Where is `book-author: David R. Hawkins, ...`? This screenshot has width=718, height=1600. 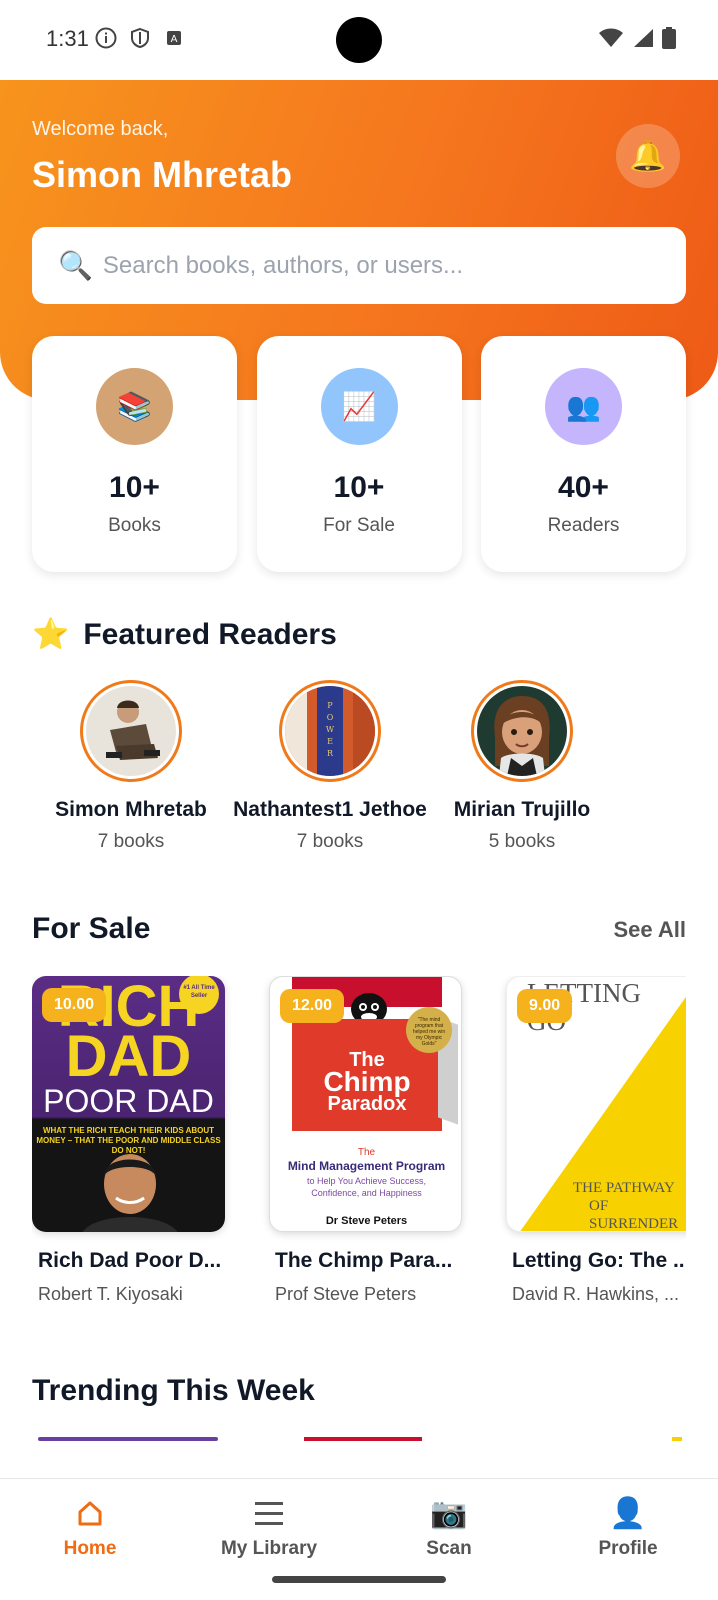
book-author: David R. Hawkins, ... is located at coordinates (596, 1294).